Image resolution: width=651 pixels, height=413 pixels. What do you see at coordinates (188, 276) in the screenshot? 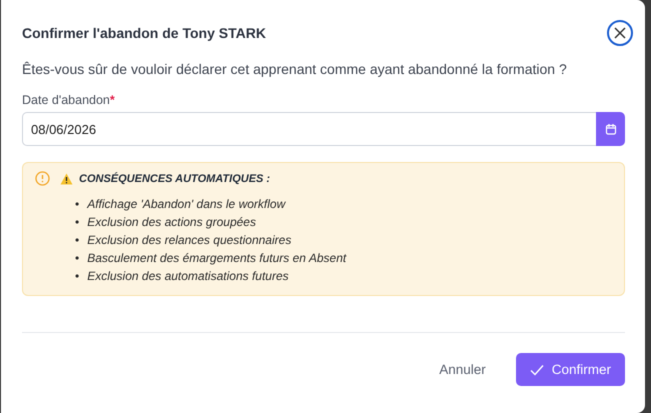
I see `consequence-item: Exclusion des automatisations futures` at bounding box center [188, 276].